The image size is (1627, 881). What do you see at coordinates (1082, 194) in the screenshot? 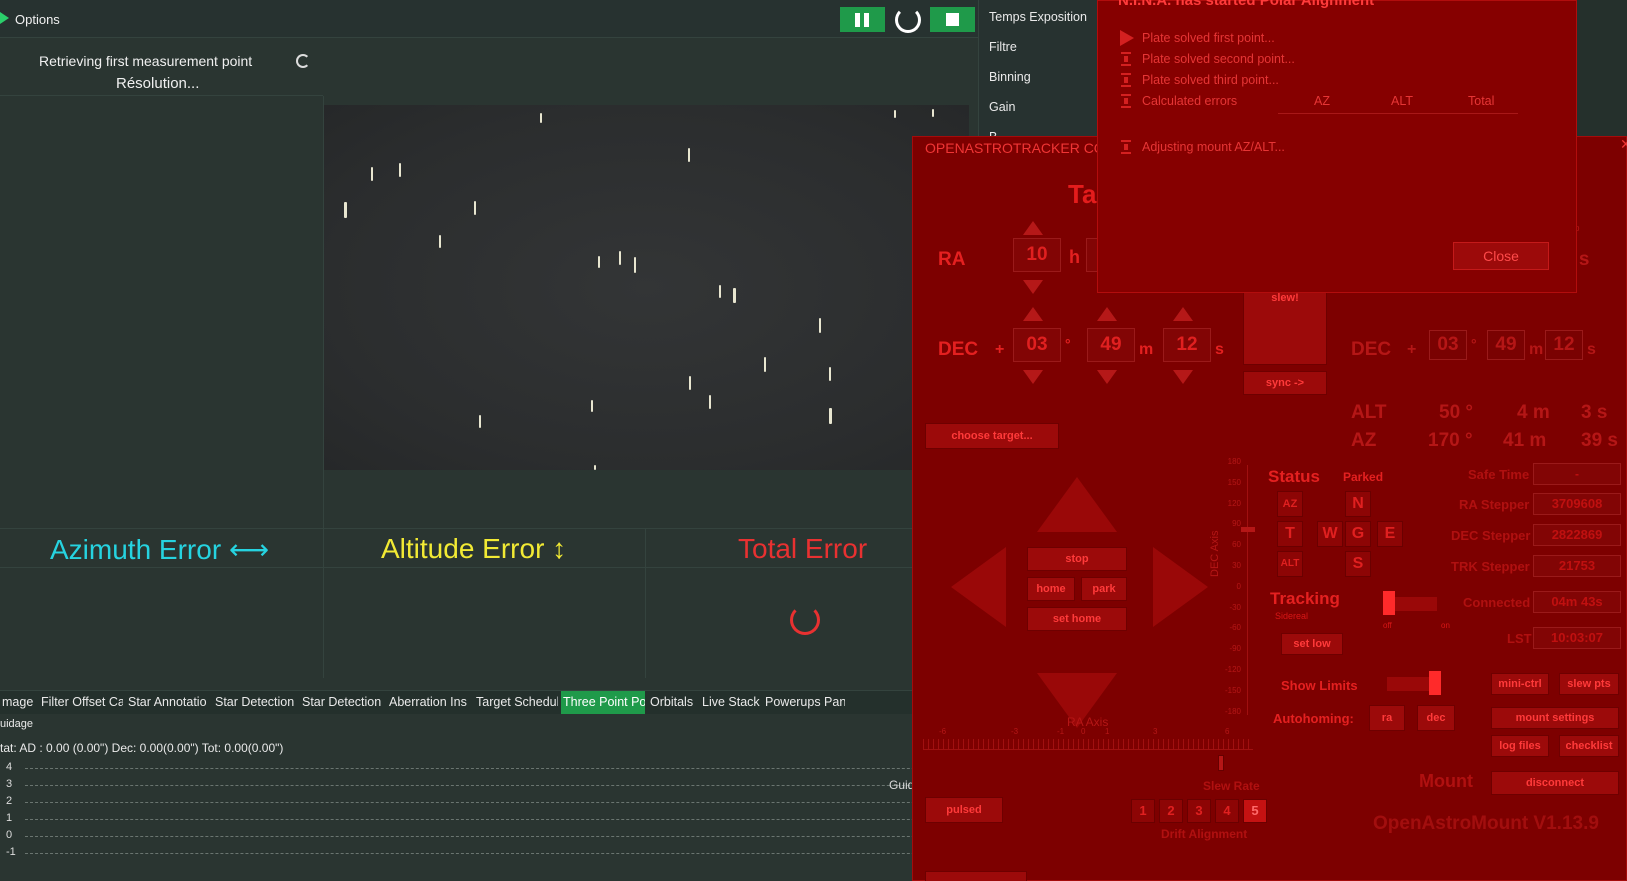
I see `target-title: Ta` at bounding box center [1082, 194].